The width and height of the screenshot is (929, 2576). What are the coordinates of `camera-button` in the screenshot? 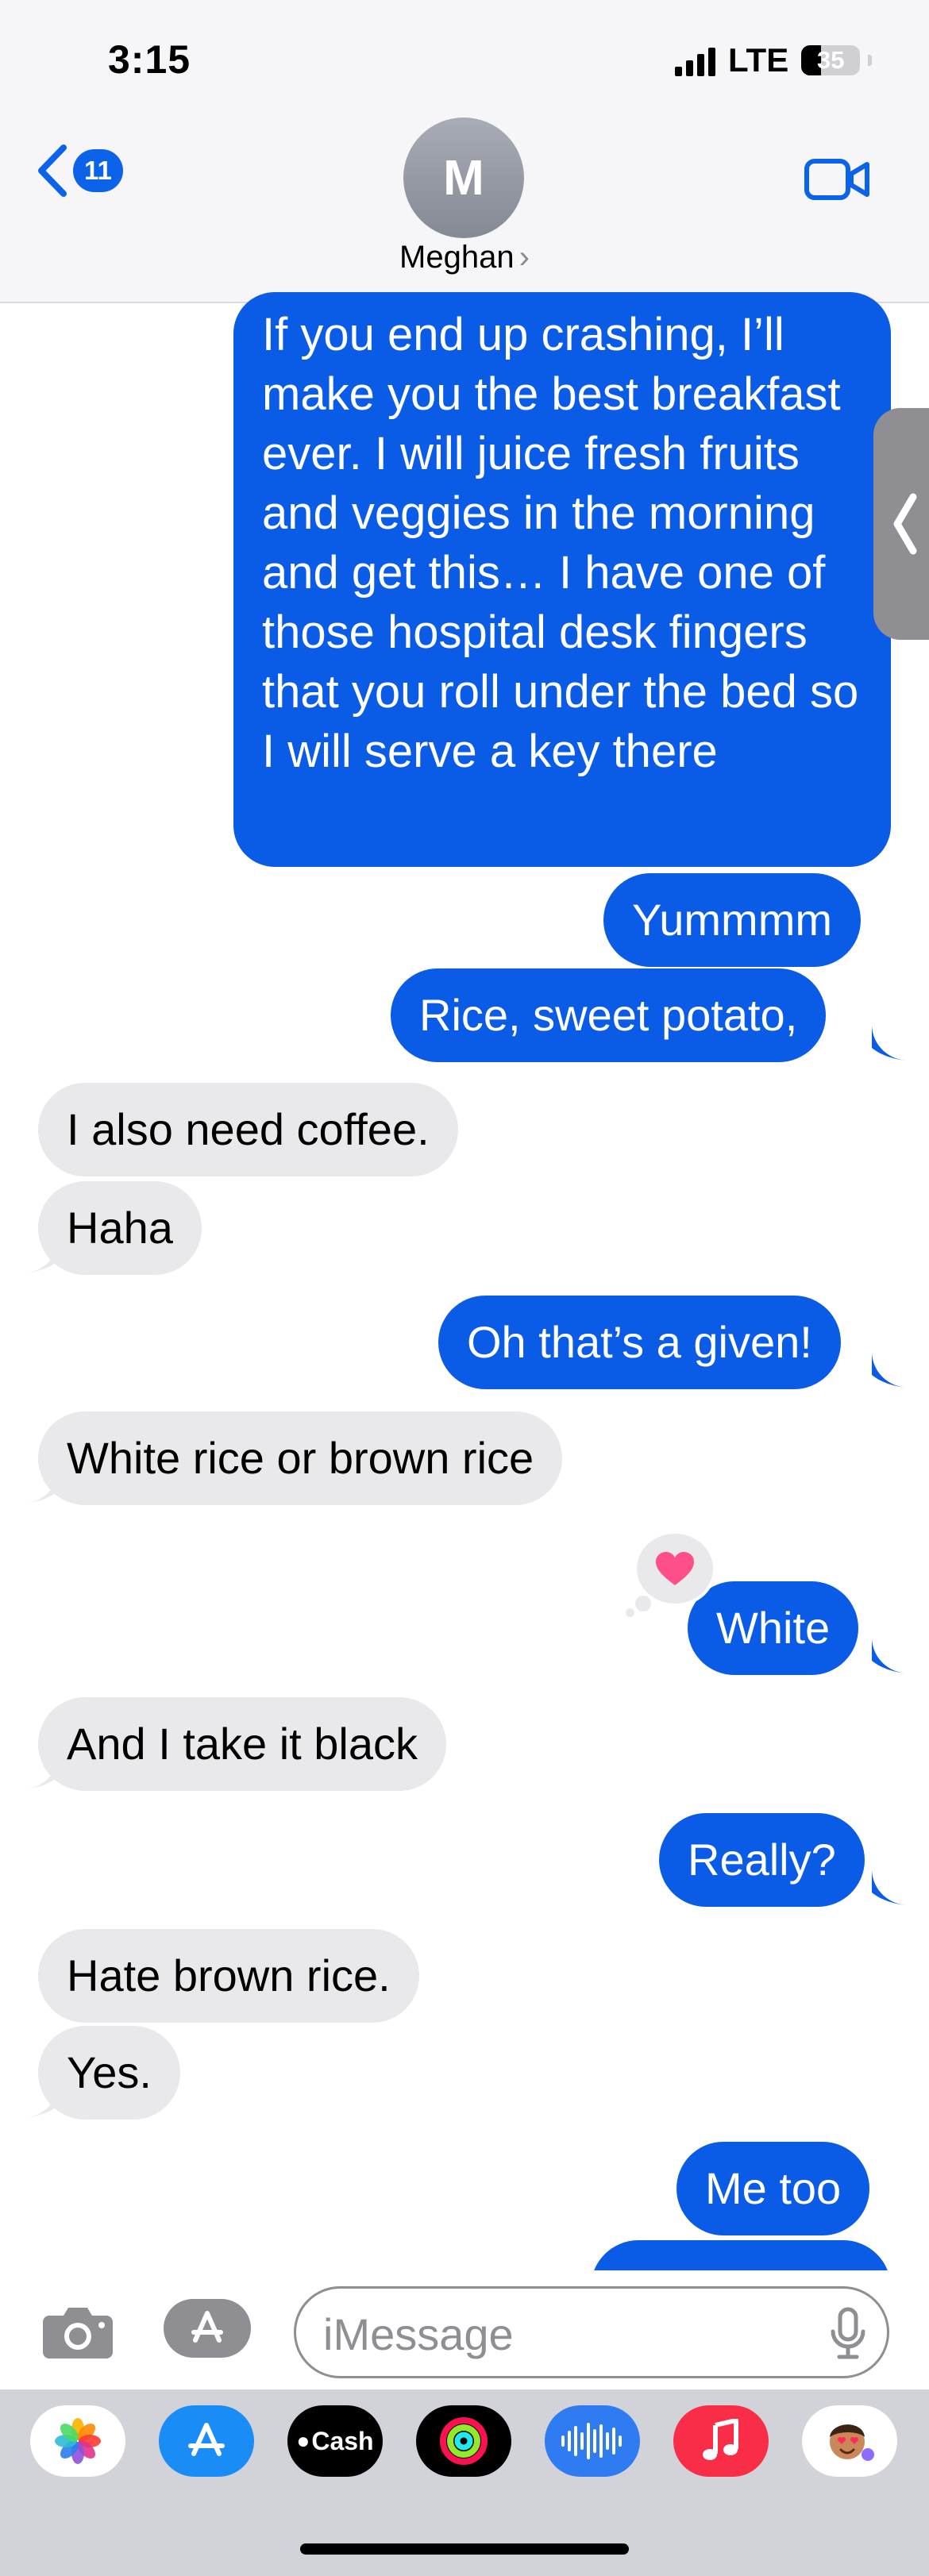 It's located at (77, 2333).